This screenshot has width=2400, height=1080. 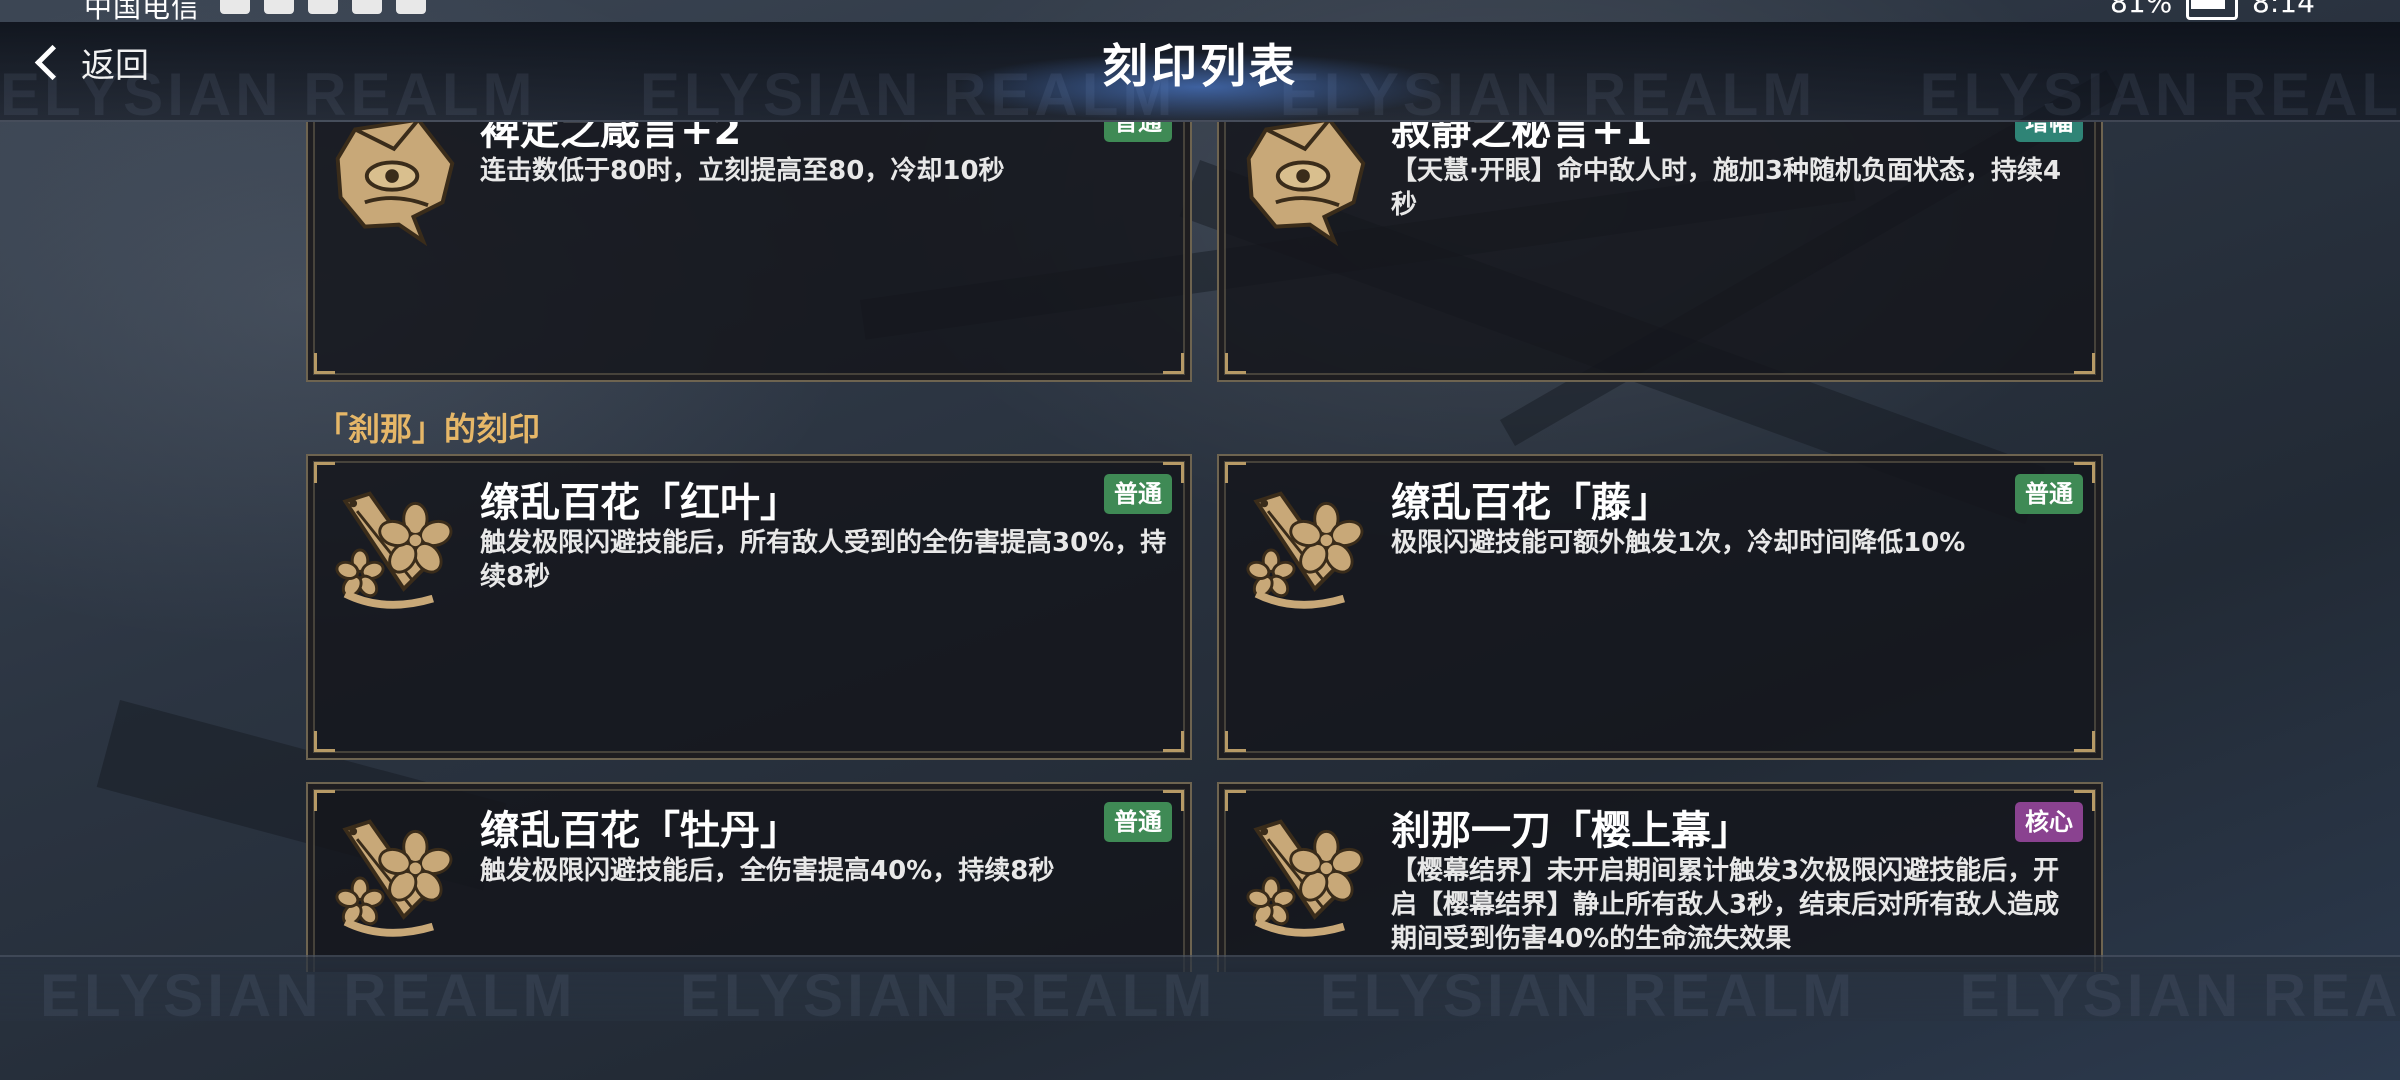 I want to click on status-icons, so click(x=323, y=7).